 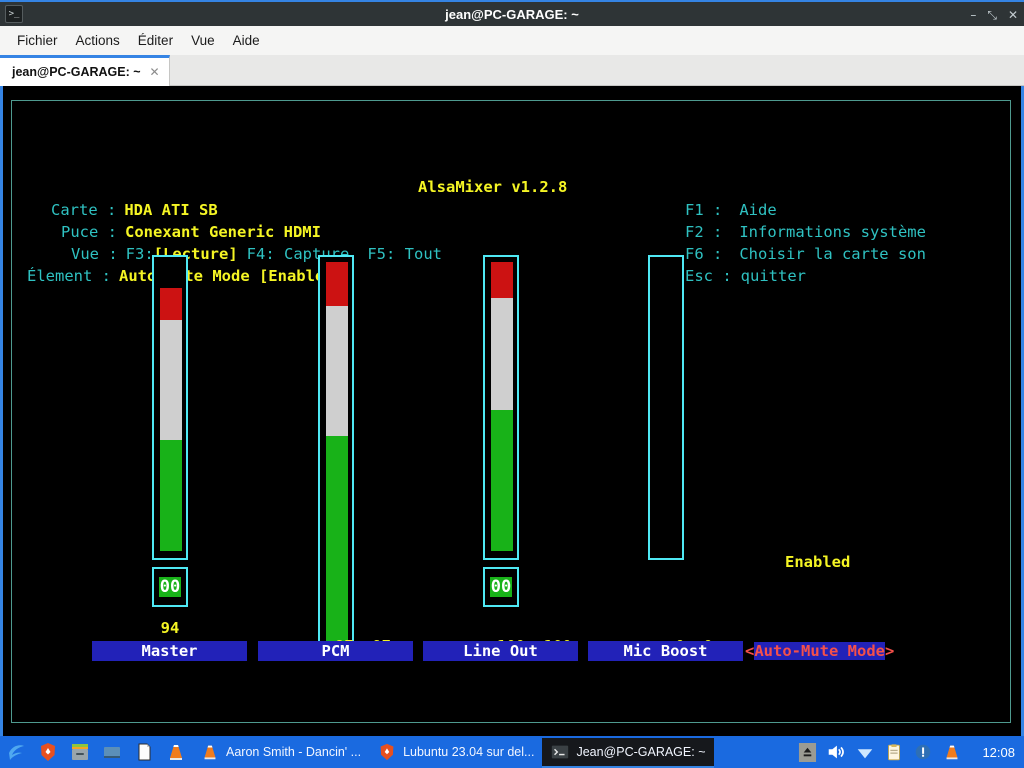 What do you see at coordinates (923, 752) in the screenshot?
I see `update-notifier-icon` at bounding box center [923, 752].